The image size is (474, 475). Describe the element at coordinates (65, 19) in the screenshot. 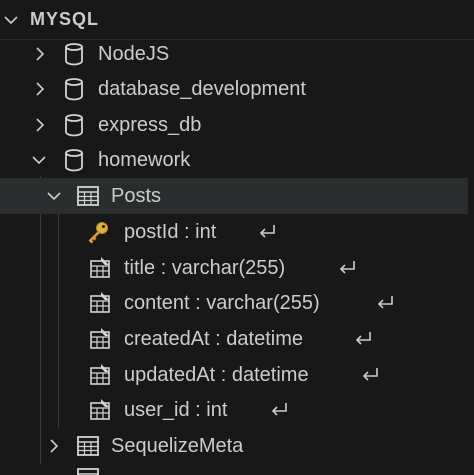

I see `section-title: MYSQL` at that location.